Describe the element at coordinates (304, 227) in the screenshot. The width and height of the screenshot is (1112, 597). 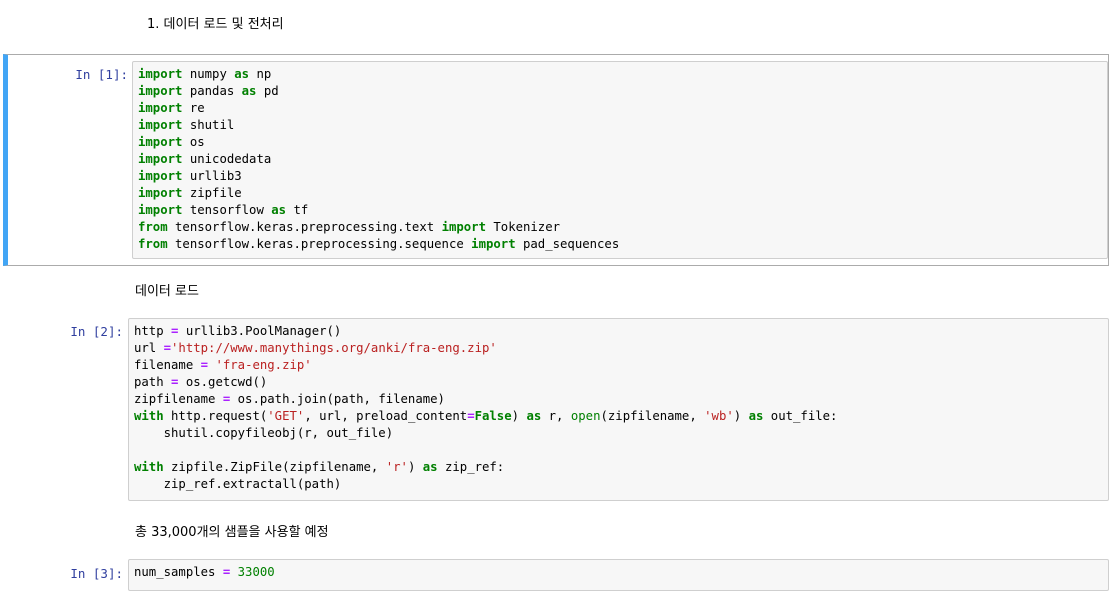
I see `code-token: tensorflow.keras.preprocessing.text` at that location.